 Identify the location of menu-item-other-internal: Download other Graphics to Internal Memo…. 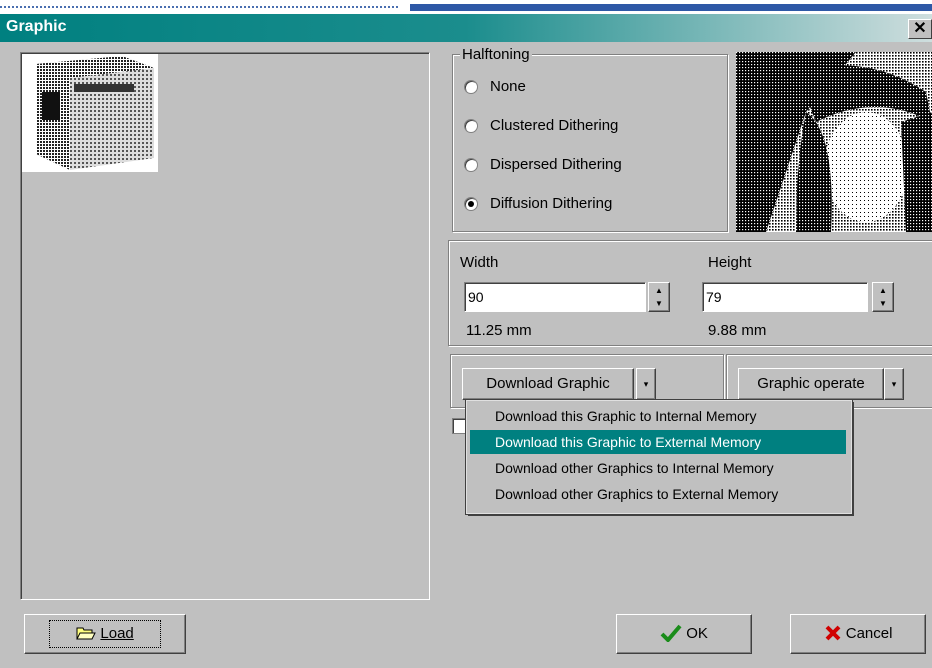
(658, 468).